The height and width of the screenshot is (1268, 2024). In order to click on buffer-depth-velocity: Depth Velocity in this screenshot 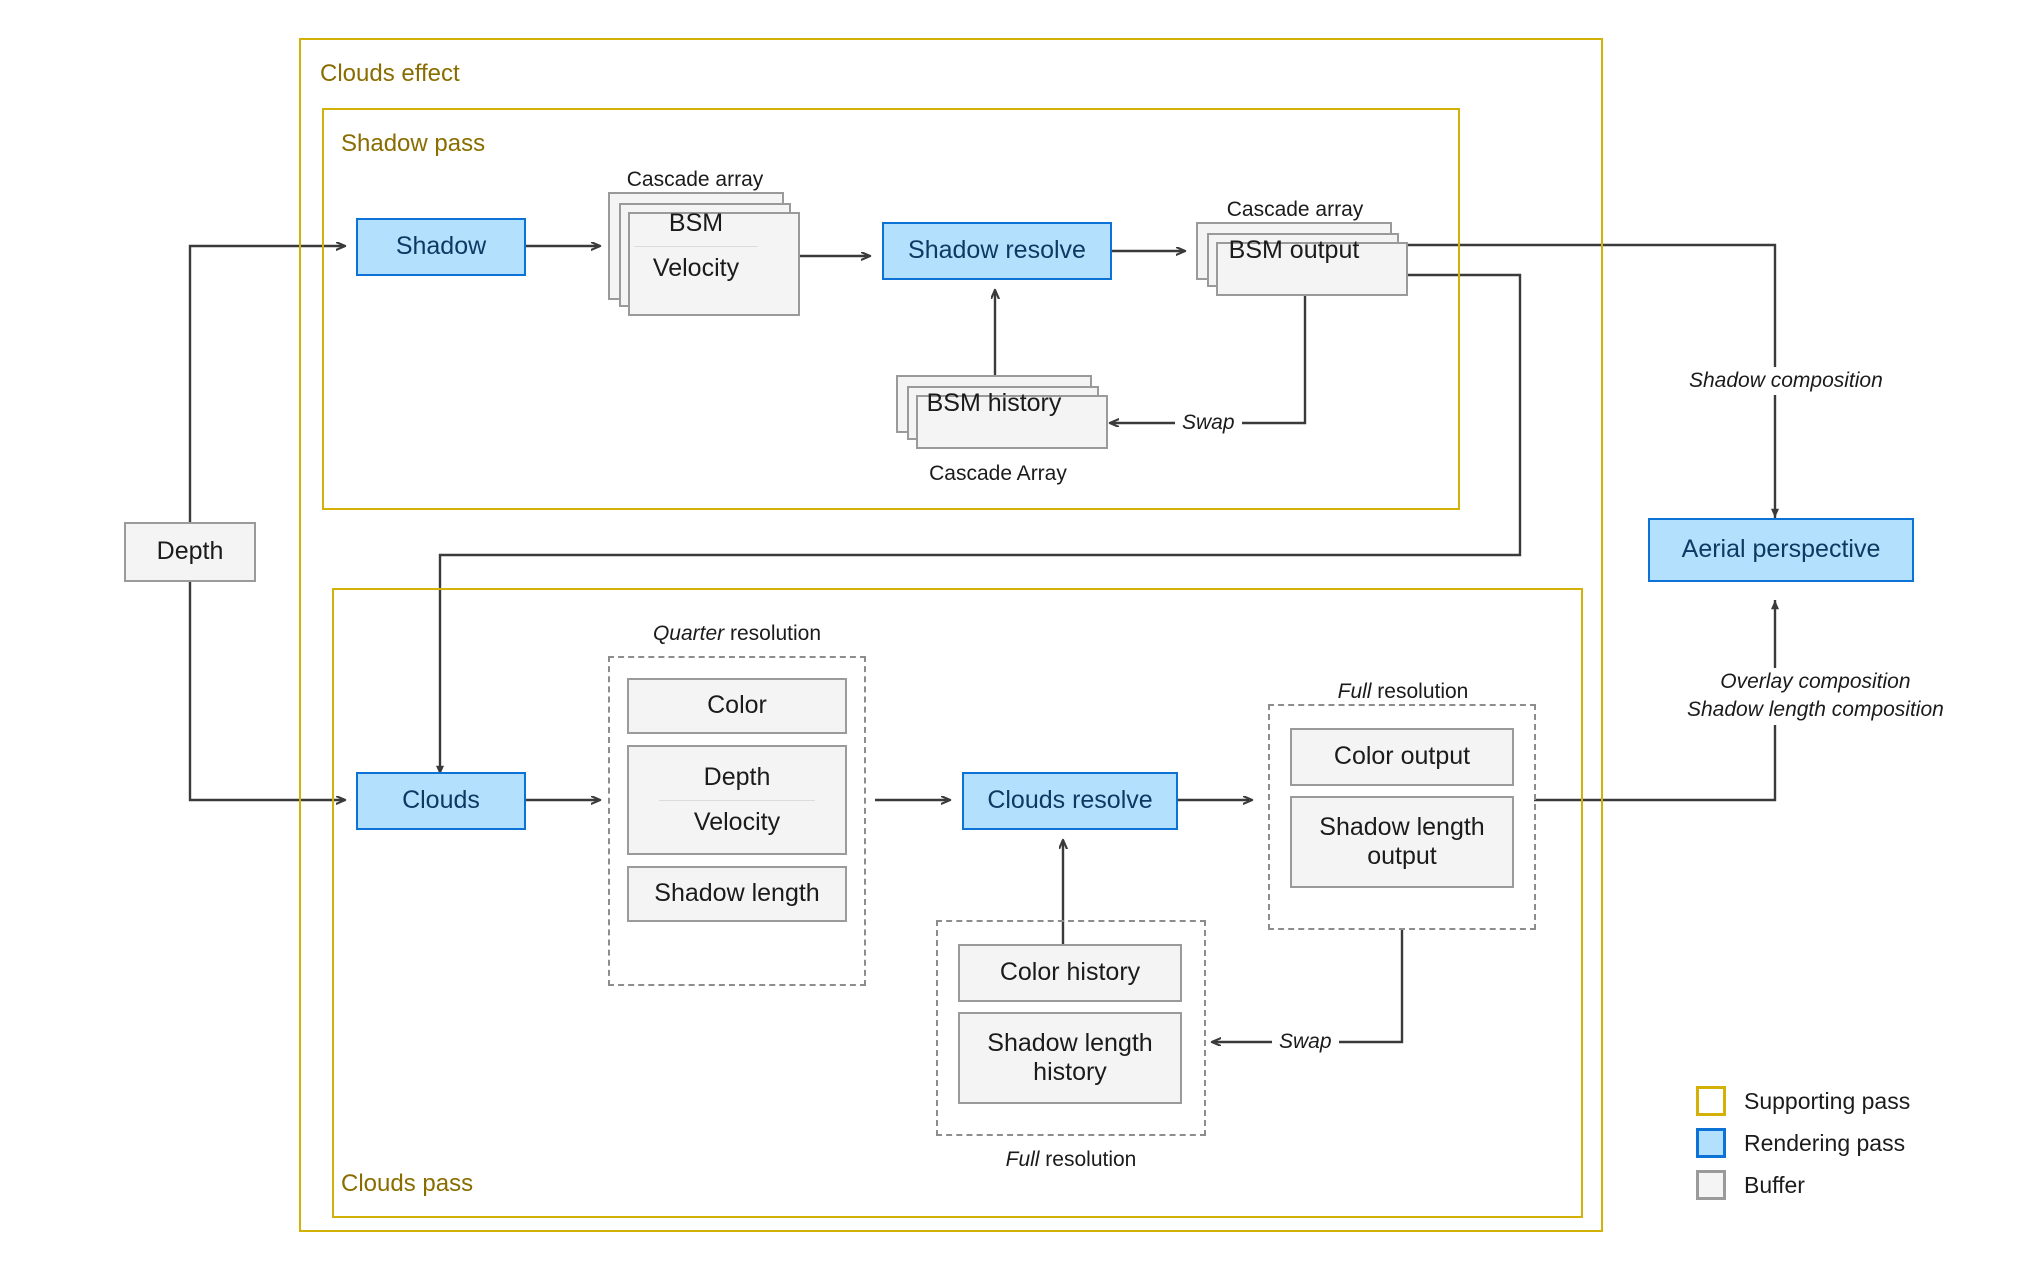, I will do `click(737, 800)`.